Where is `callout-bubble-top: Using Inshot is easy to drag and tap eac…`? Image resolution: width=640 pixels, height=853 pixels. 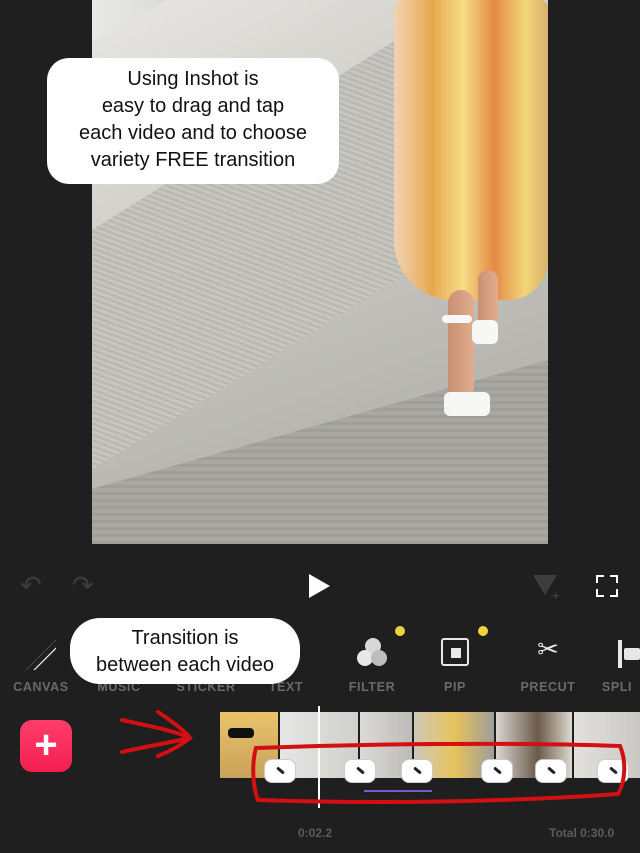 callout-bubble-top: Using Inshot is easy to drag and tap eac… is located at coordinates (193, 121).